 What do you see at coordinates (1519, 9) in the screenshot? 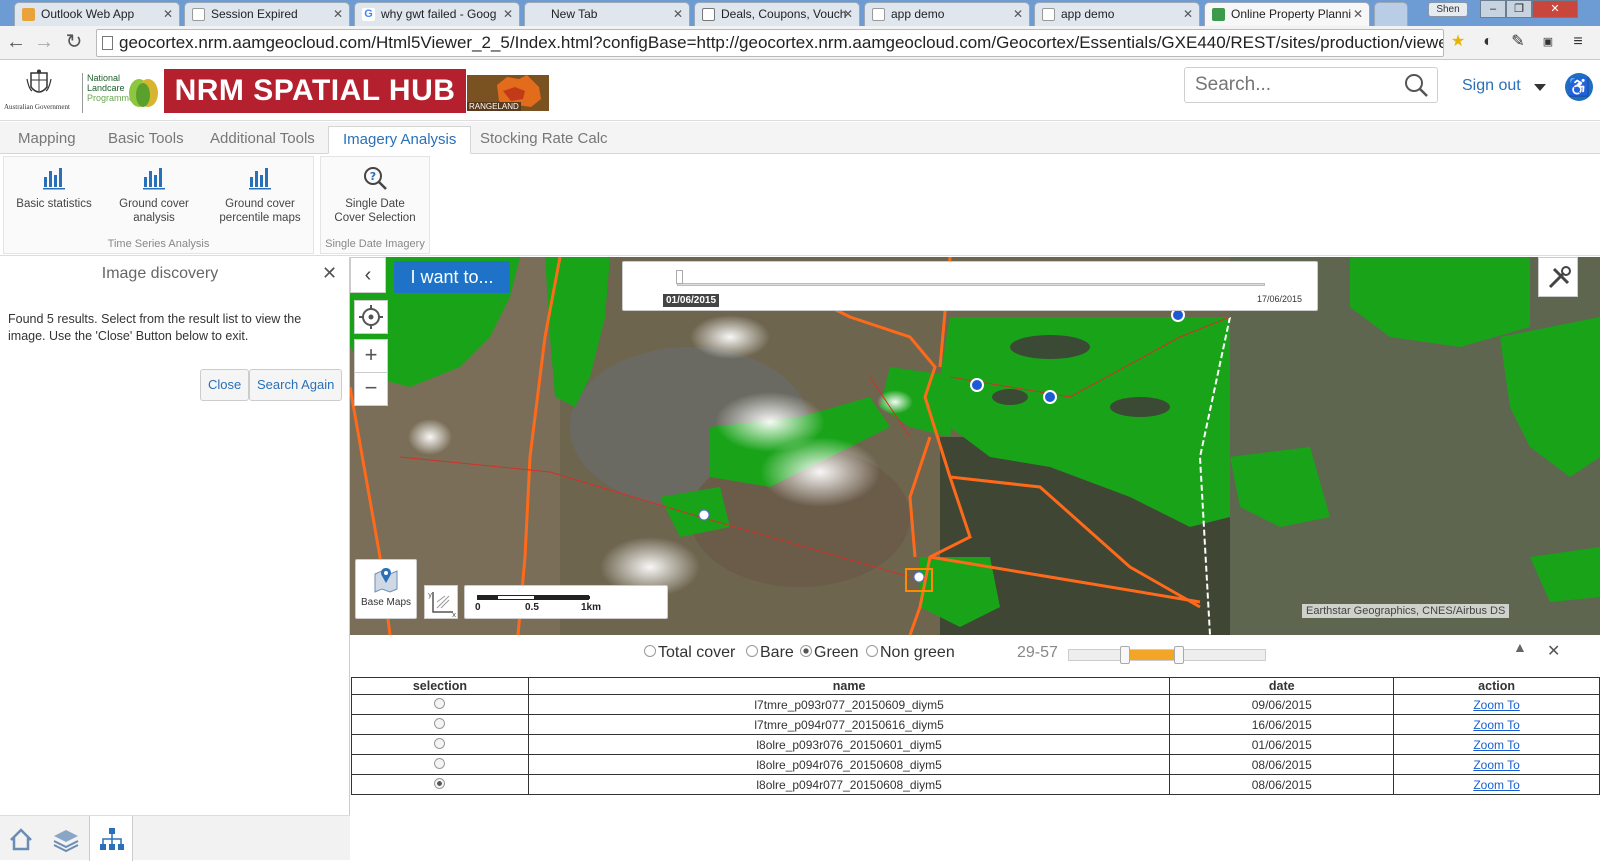
I see `maximize-button: ❐` at bounding box center [1519, 9].